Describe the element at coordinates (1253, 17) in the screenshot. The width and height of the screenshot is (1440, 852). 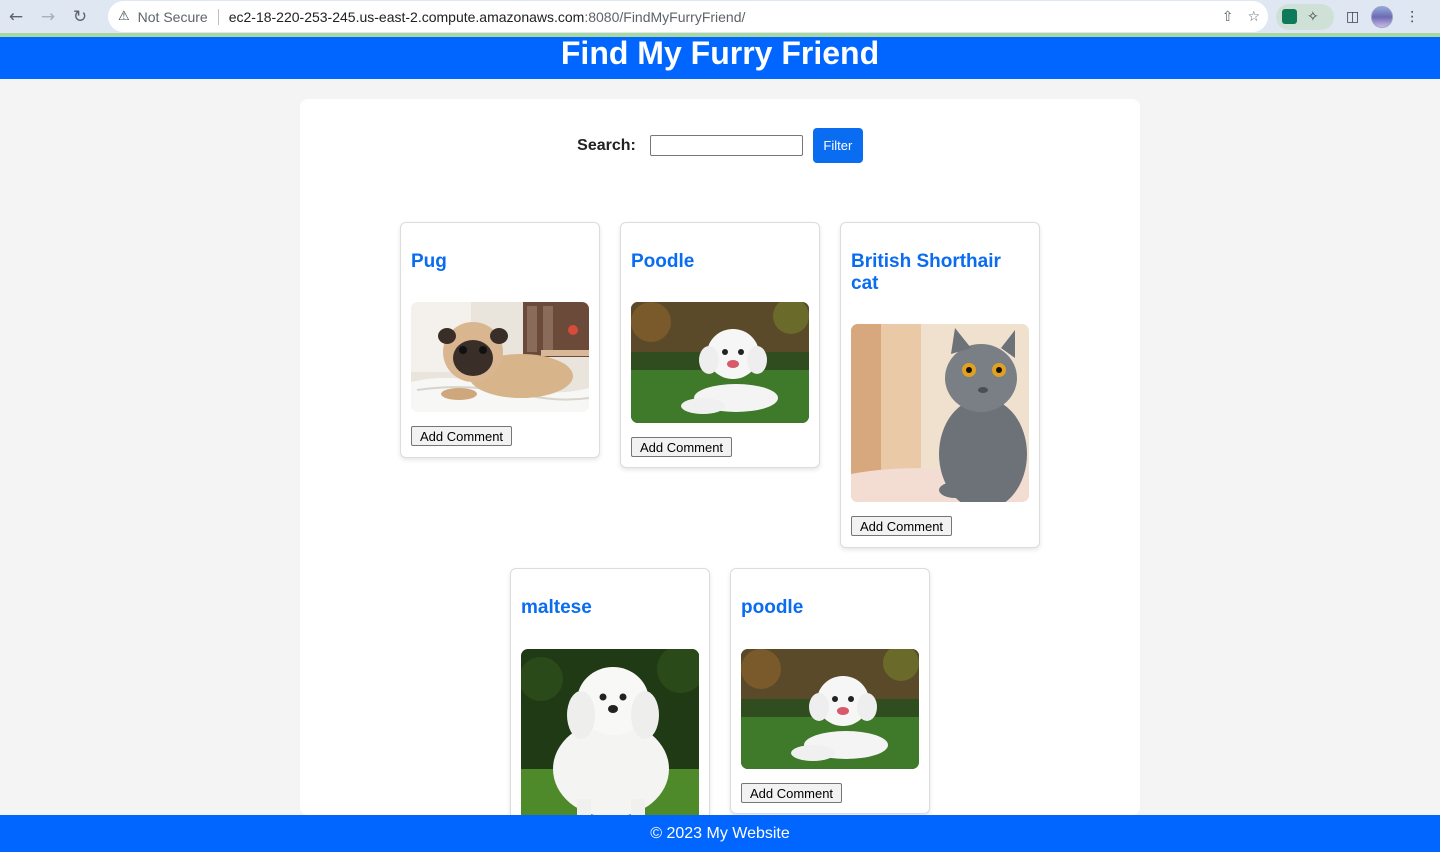
I see `bookmark-star-icon: ☆` at that location.